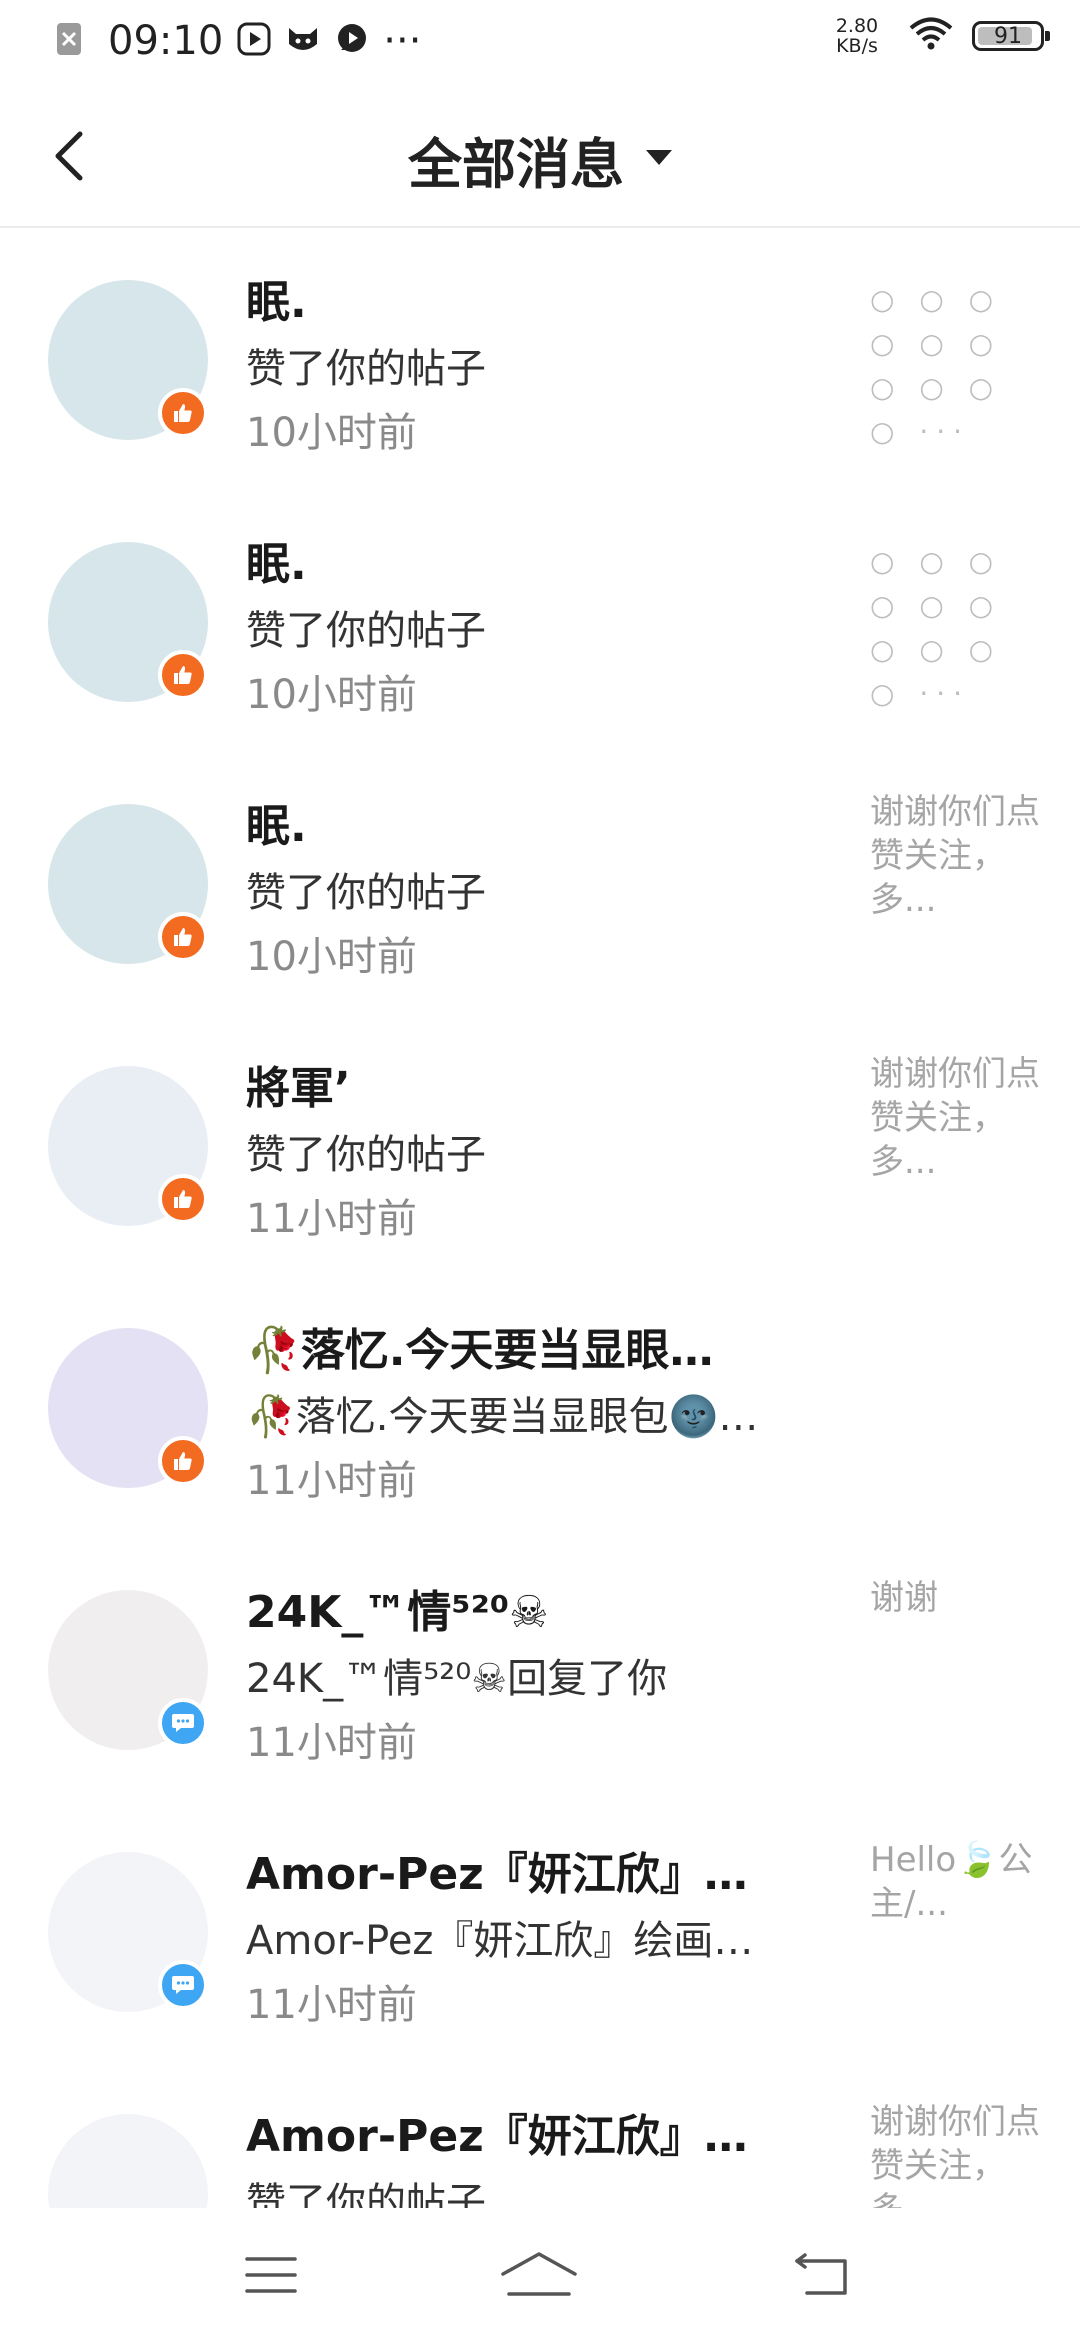  Describe the element at coordinates (166, 41) in the screenshot. I see `status-time: 09:10` at that location.